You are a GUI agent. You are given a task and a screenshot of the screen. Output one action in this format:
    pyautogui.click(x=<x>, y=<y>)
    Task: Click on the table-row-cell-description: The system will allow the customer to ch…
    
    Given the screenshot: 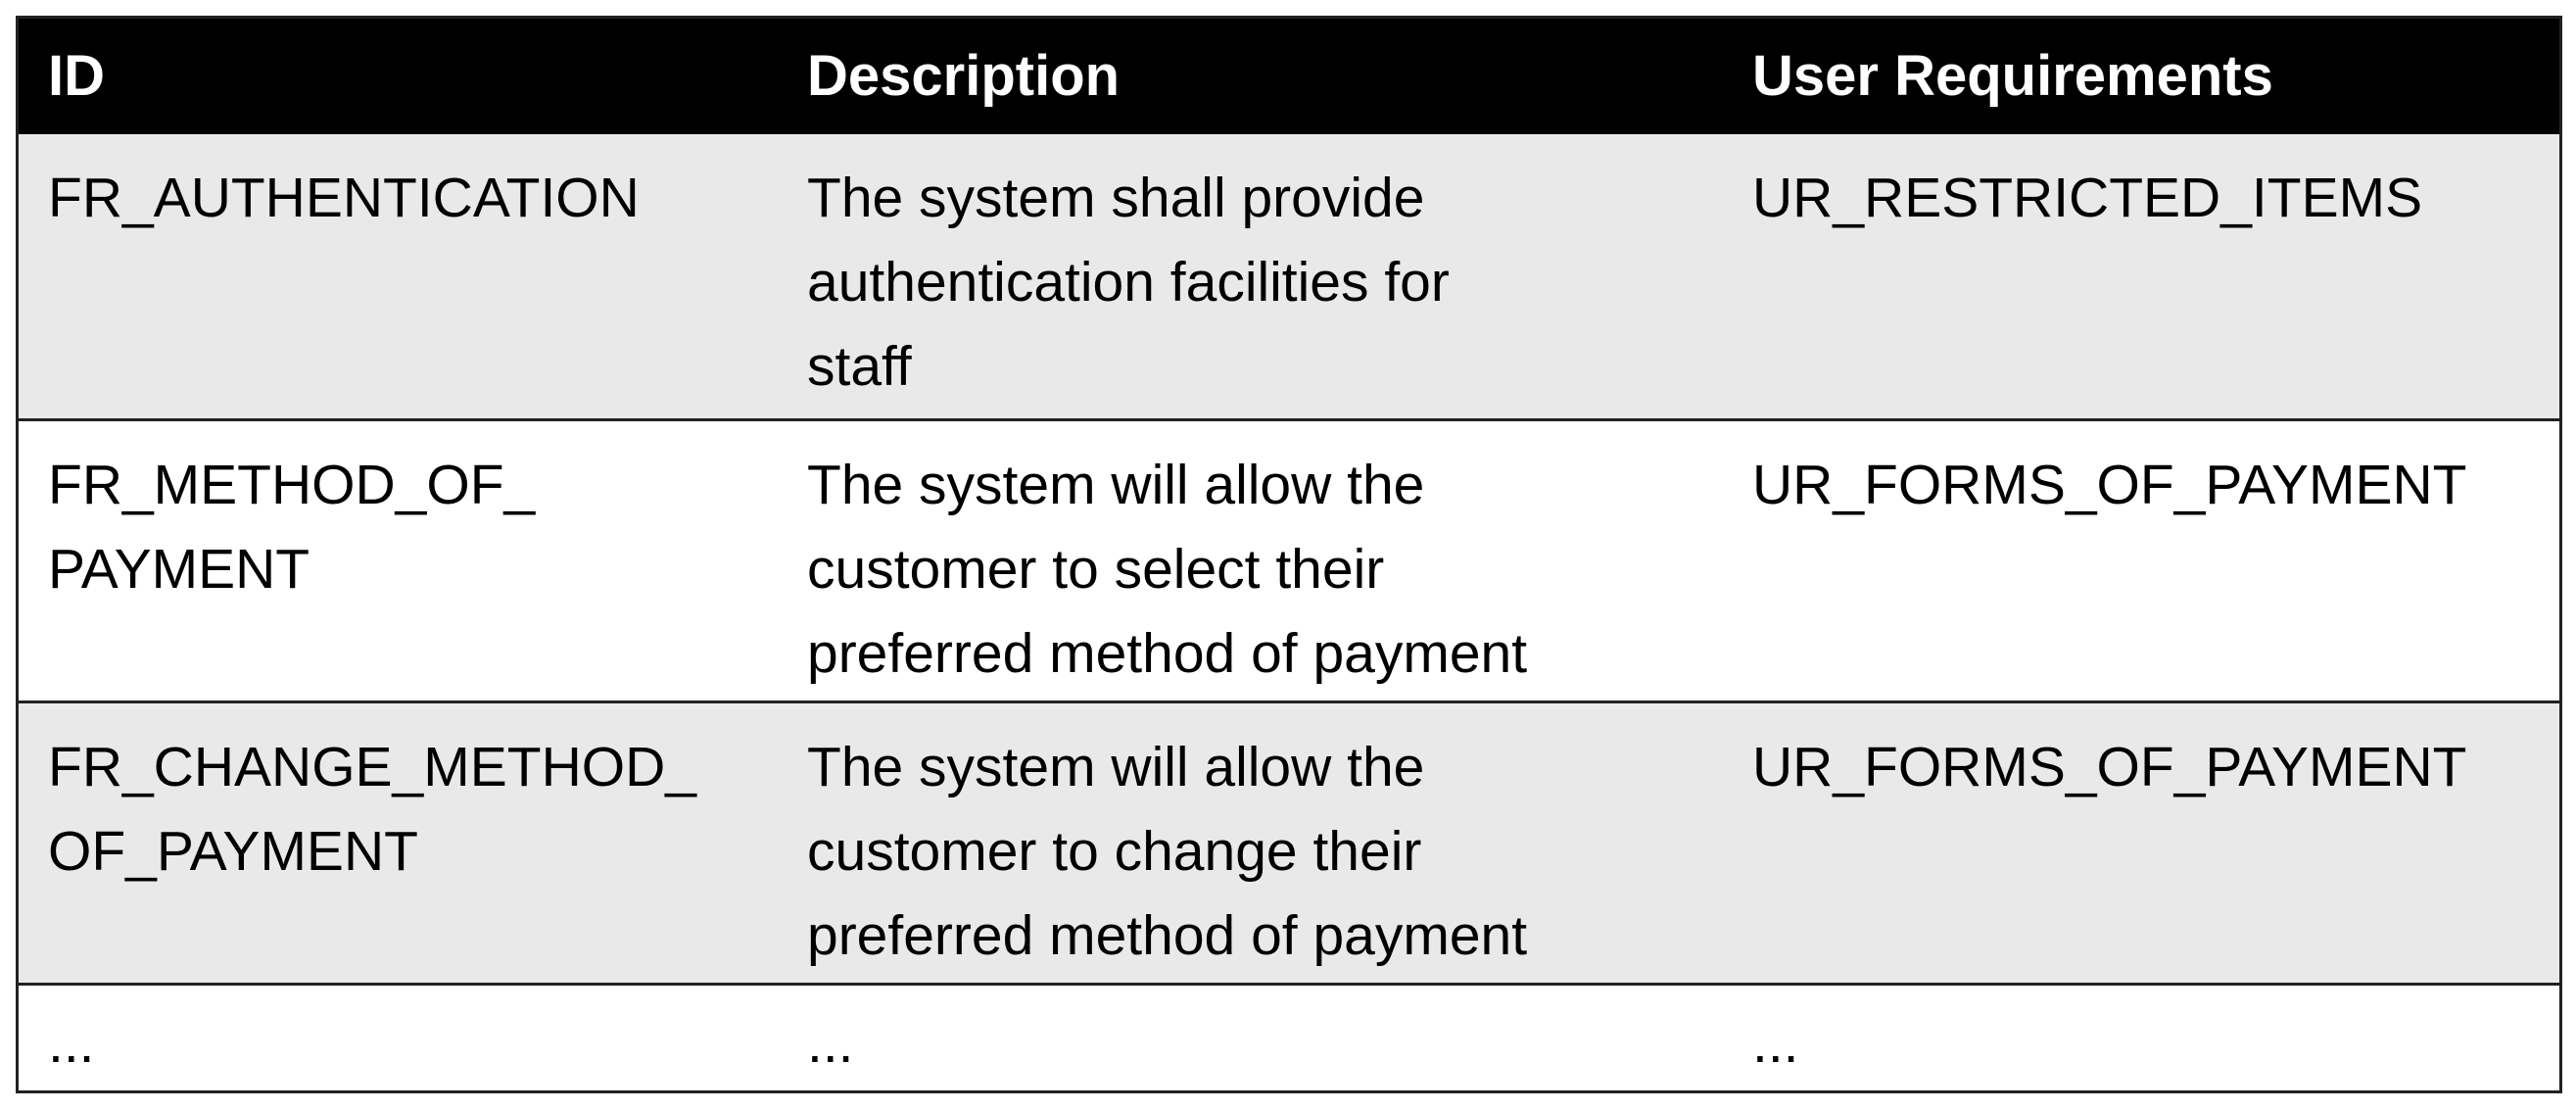 What is the action you would take?
    pyautogui.click(x=1250, y=841)
    